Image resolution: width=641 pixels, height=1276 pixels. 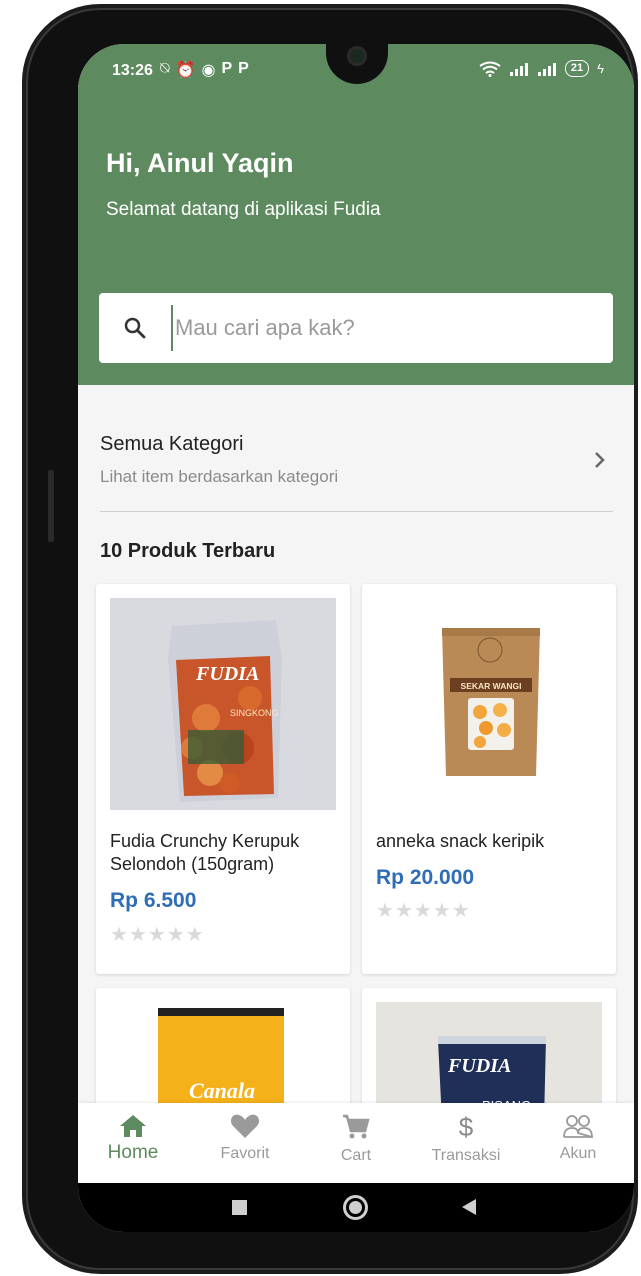 I want to click on chevron-right-icon, so click(x=600, y=460).